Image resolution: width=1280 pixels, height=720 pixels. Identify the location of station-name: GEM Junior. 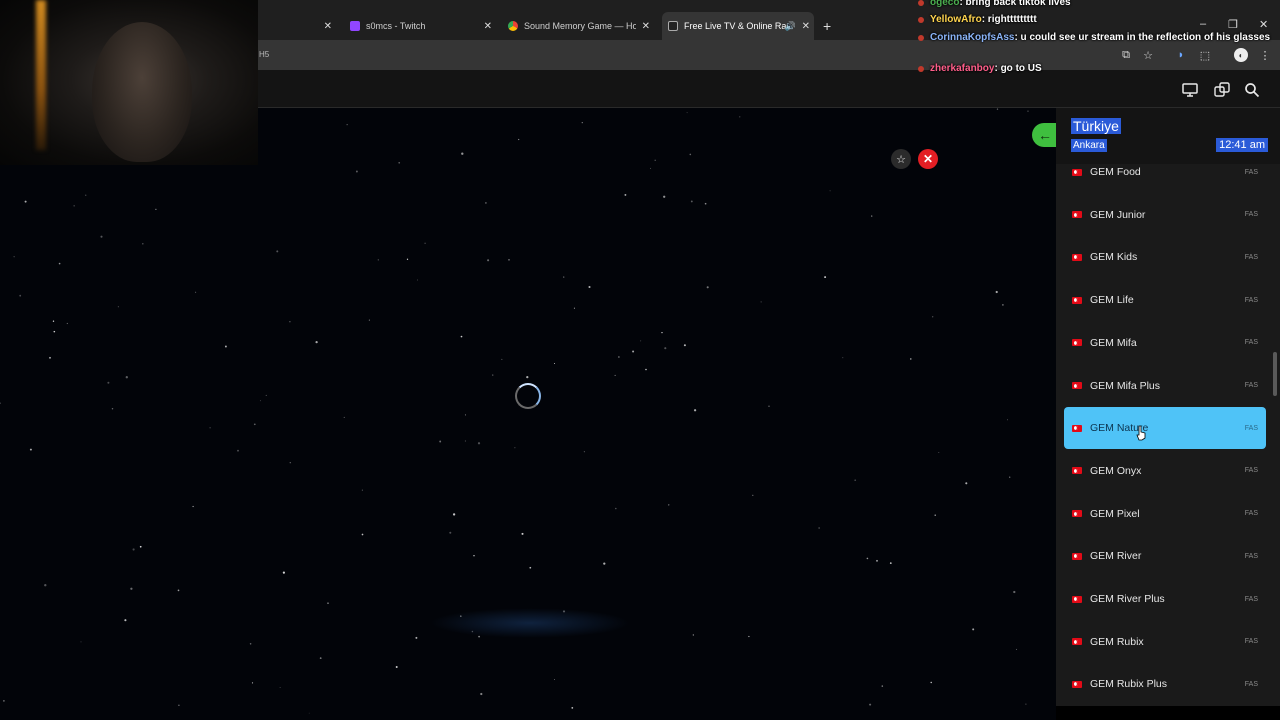
(1118, 214).